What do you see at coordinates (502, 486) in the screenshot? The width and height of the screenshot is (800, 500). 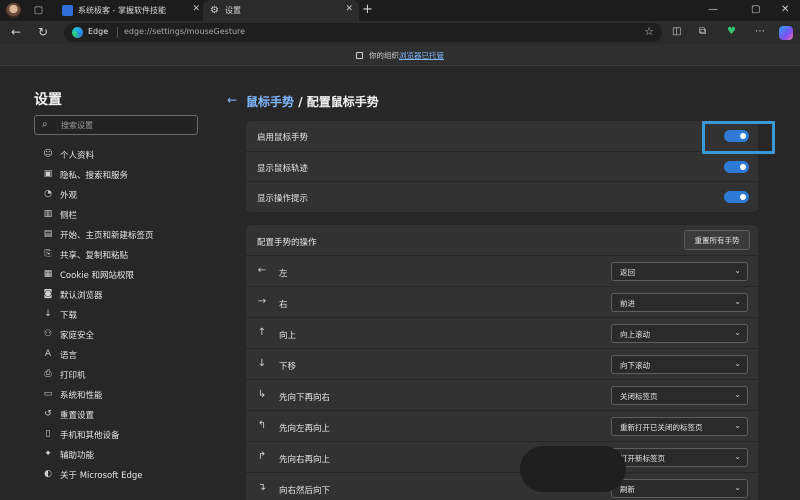 I see `gesture-row: ↴ 向右然后向下 刷新 ⌄` at bounding box center [502, 486].